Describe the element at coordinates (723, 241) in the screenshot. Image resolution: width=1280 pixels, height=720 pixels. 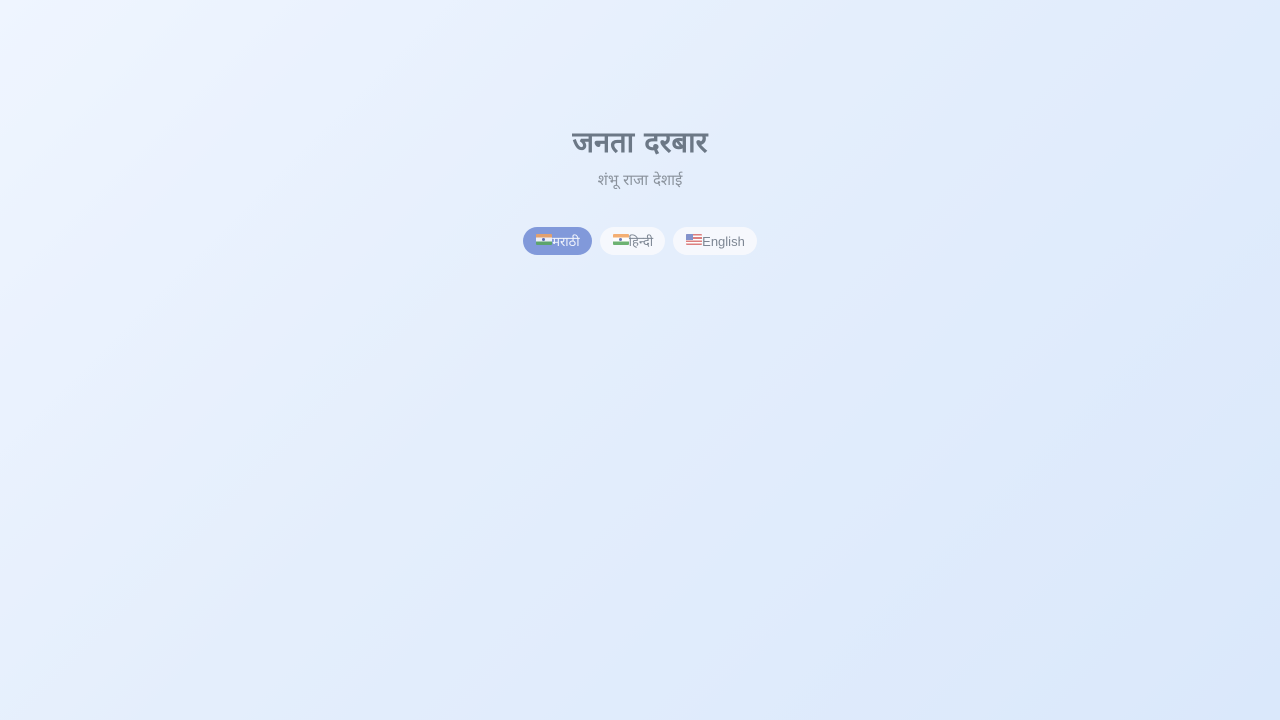
I see `language-label-english: English` at that location.